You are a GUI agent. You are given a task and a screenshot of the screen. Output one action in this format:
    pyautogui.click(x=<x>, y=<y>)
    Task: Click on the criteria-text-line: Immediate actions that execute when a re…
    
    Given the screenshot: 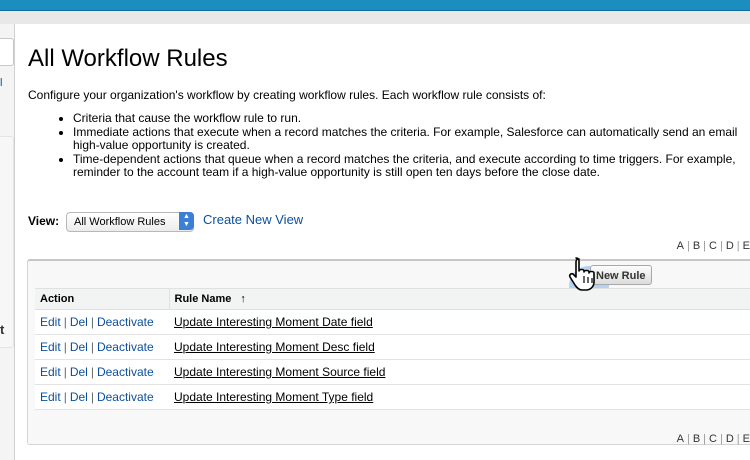 What is the action you would take?
    pyautogui.click(x=405, y=131)
    